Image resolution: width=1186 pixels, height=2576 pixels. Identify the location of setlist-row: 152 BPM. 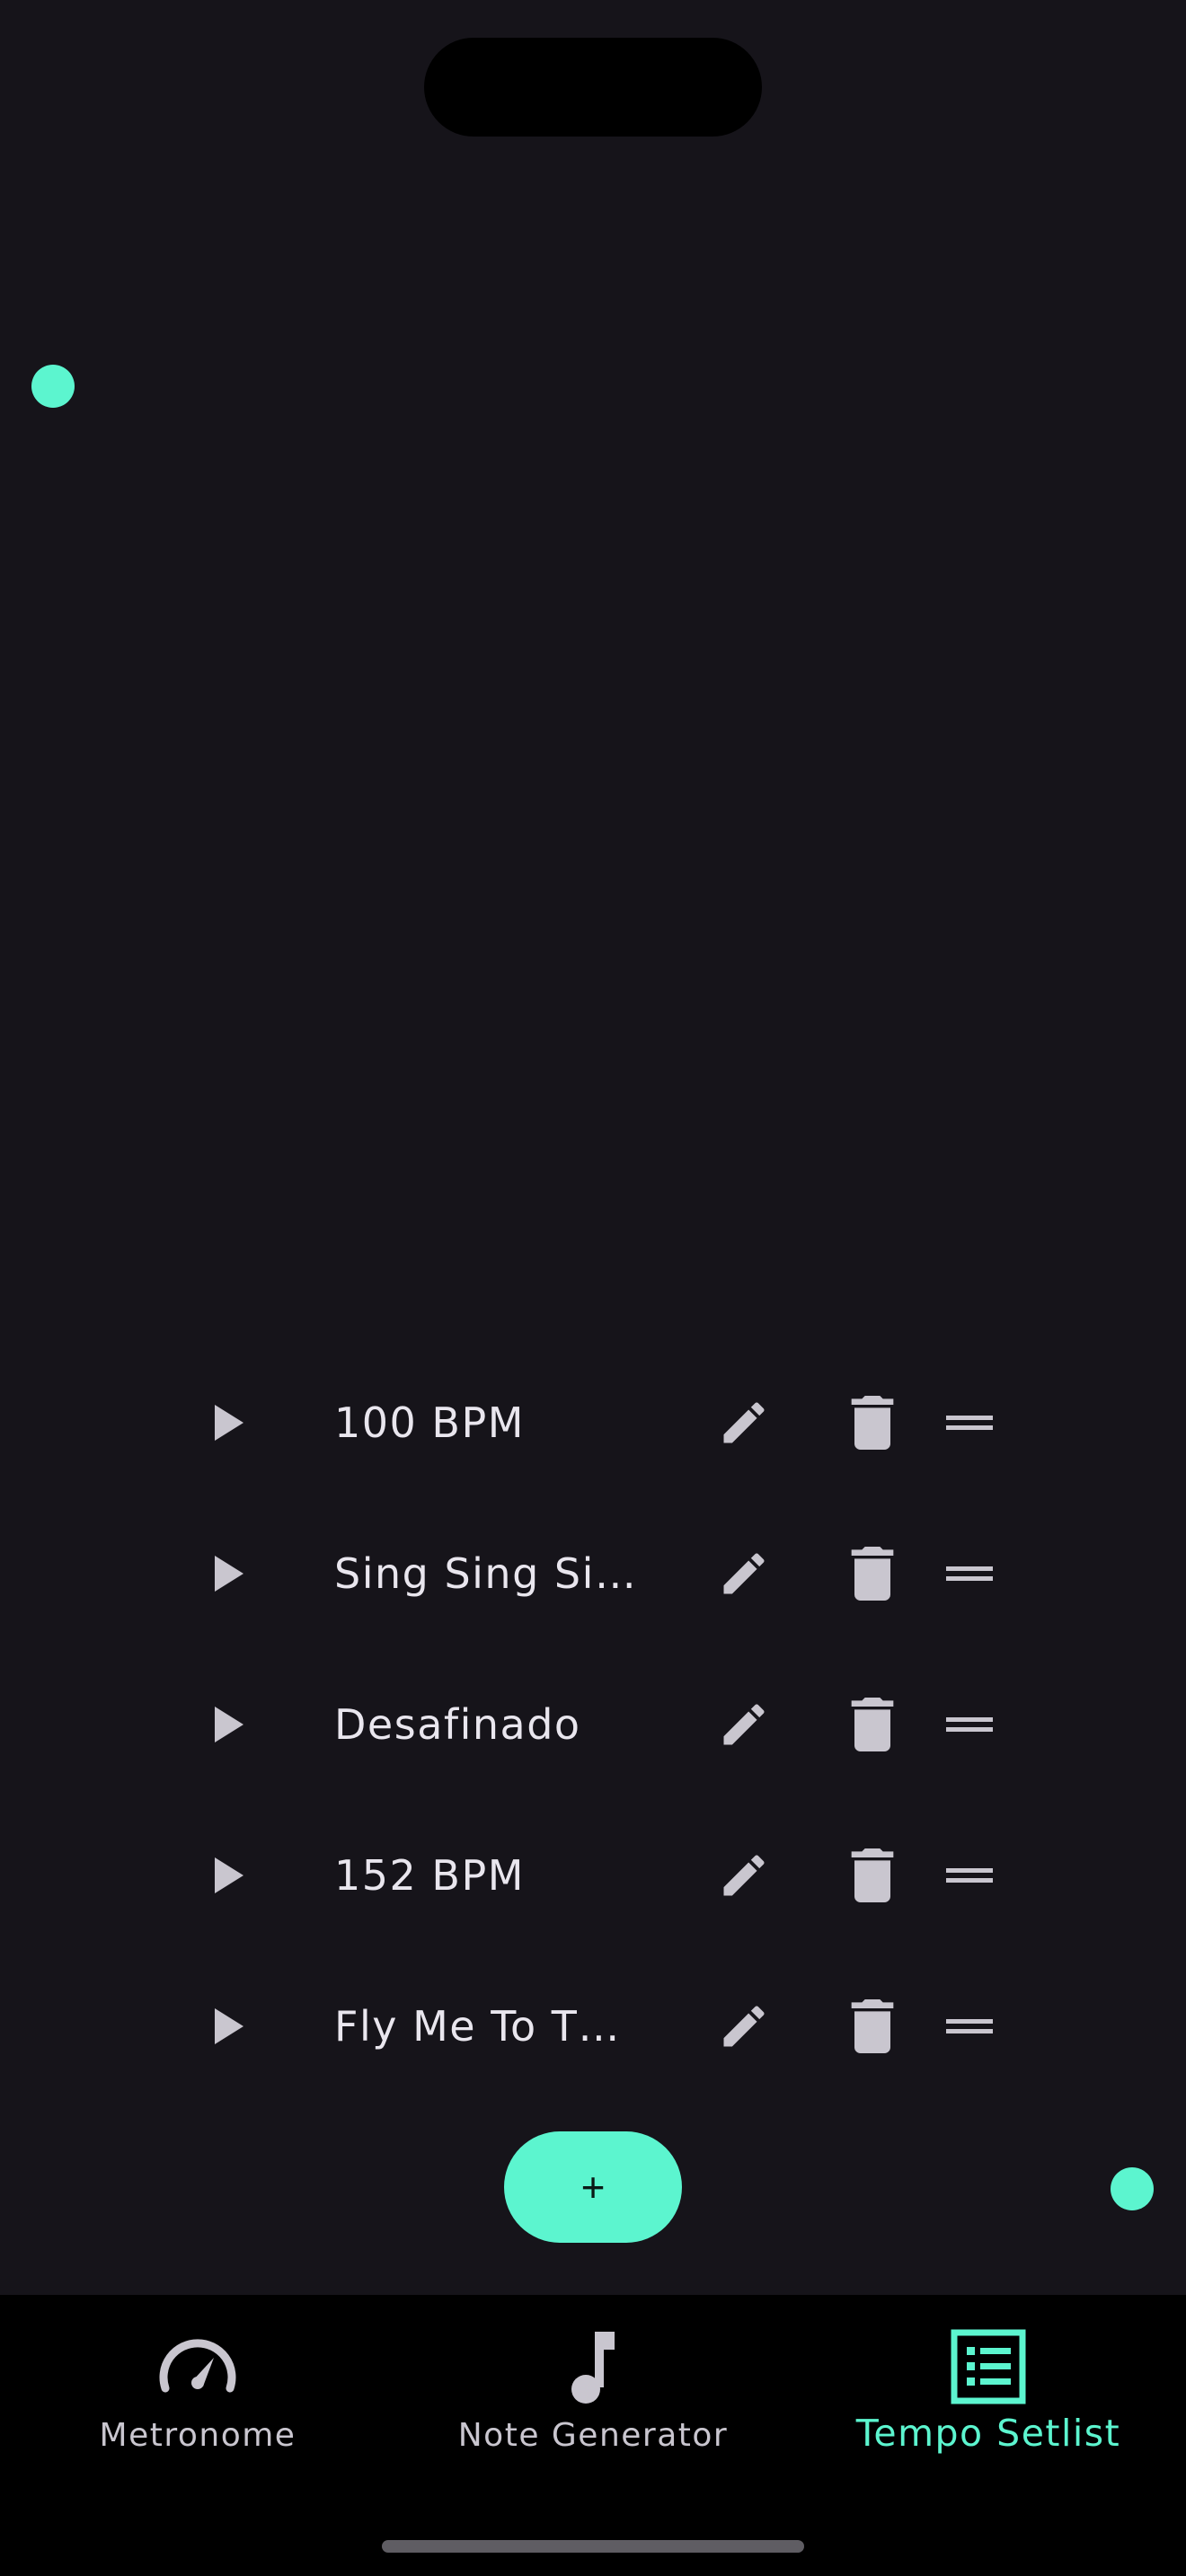
(593, 1875).